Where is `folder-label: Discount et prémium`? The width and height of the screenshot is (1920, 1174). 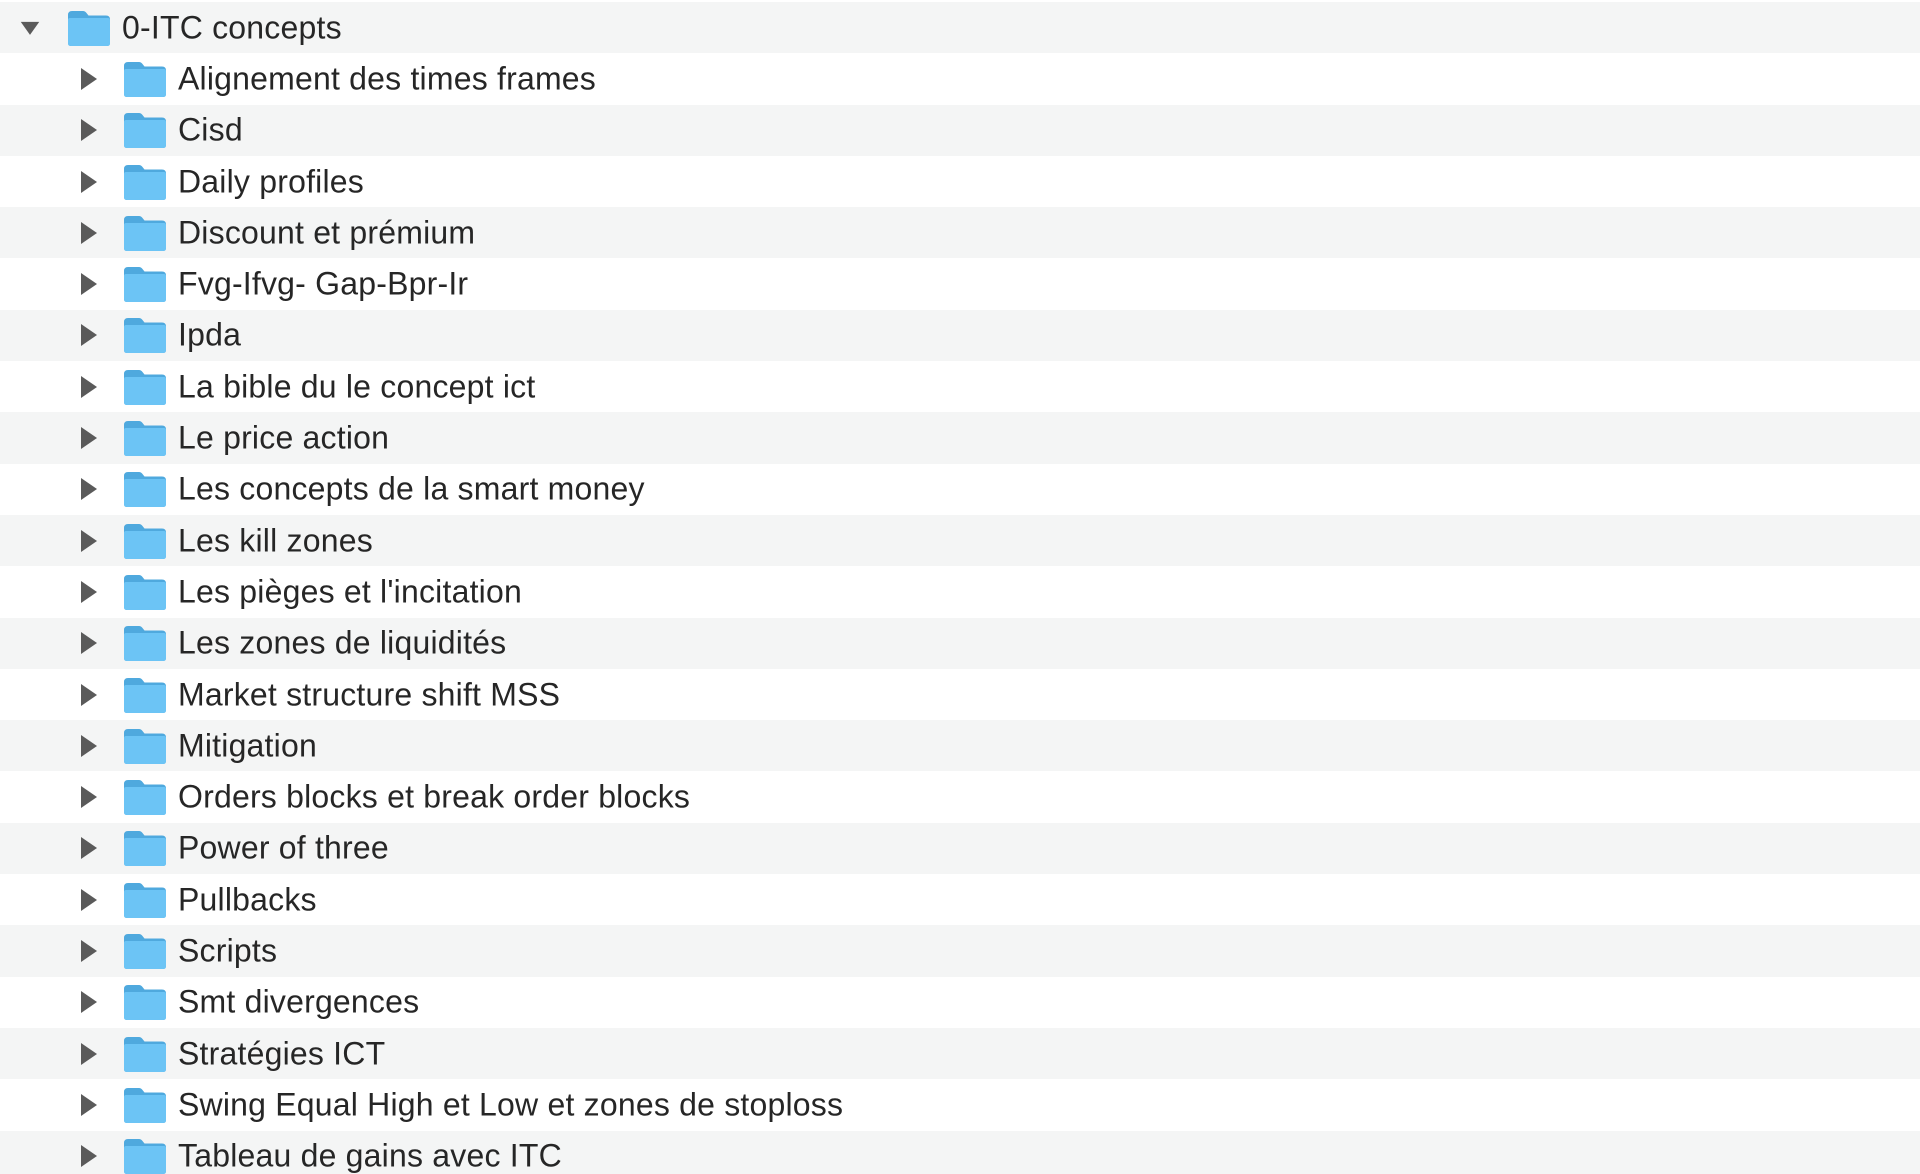
folder-label: Discount et prémium is located at coordinates (327, 232).